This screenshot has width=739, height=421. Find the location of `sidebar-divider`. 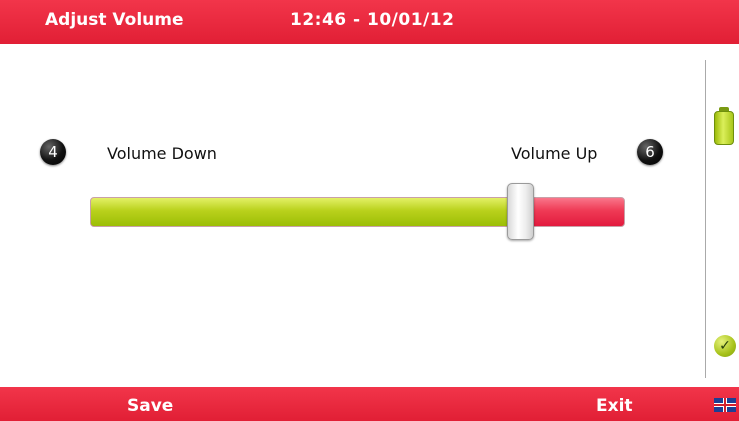

sidebar-divider is located at coordinates (705, 219).